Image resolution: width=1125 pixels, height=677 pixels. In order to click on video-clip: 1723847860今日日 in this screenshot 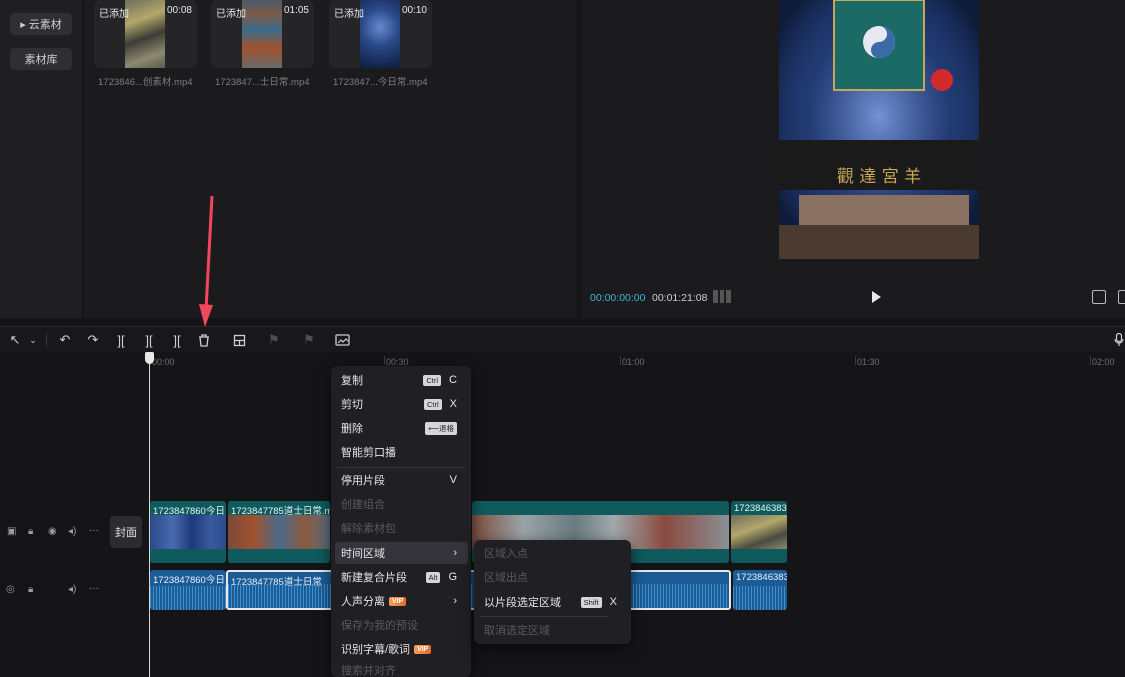, I will do `click(188, 532)`.